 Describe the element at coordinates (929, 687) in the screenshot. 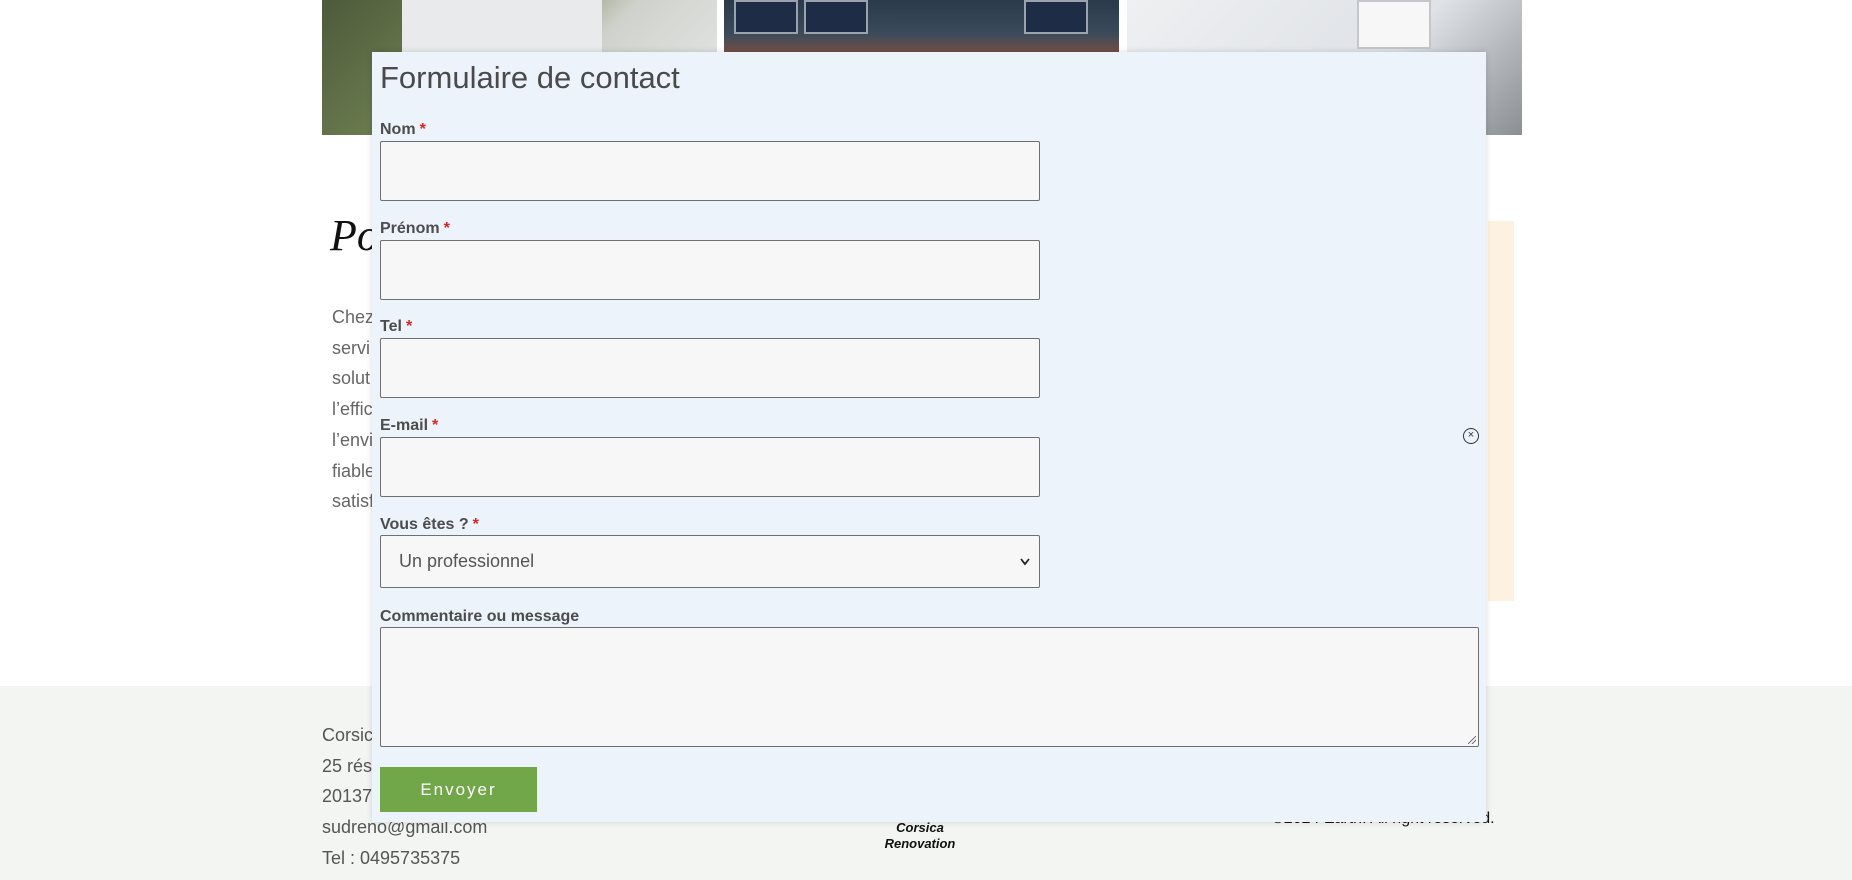

I see `message-textarea` at that location.